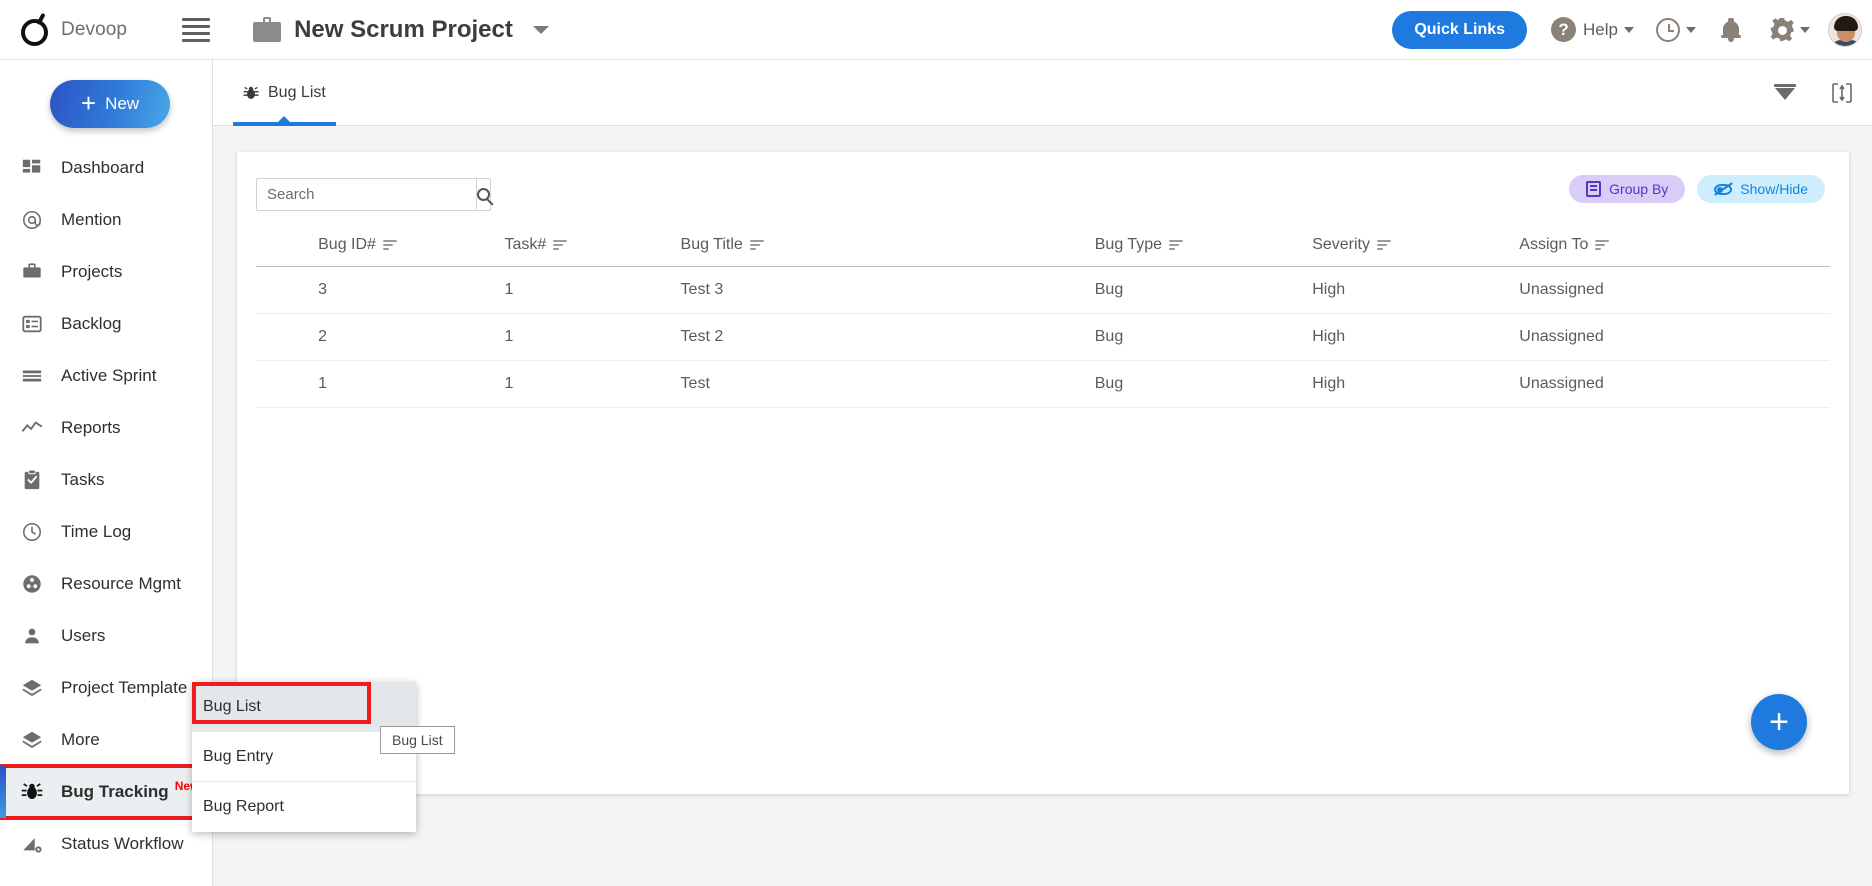 This screenshot has width=1872, height=886. Describe the element at coordinates (411, 384) in the screenshot. I see `cell-bug-id: 1` at that location.